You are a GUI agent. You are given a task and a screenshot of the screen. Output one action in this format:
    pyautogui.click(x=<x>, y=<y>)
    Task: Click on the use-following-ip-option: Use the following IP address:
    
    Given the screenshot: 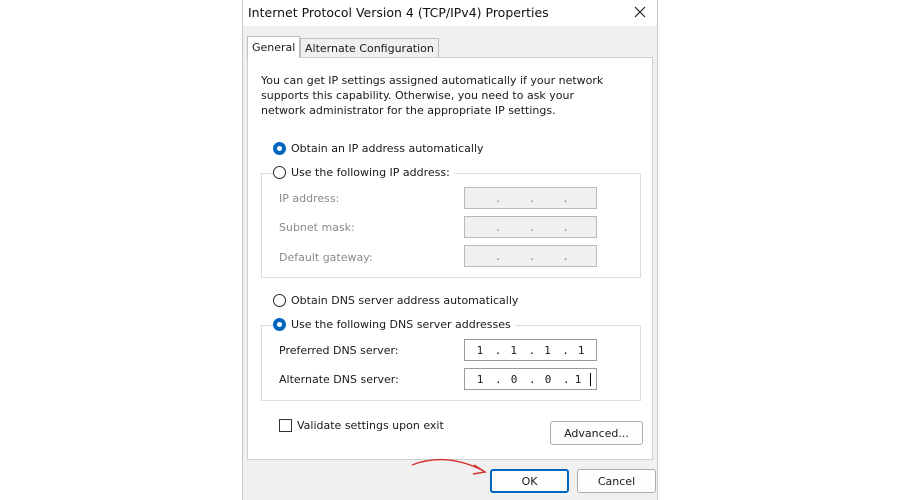 What is the action you would take?
    pyautogui.click(x=363, y=172)
    